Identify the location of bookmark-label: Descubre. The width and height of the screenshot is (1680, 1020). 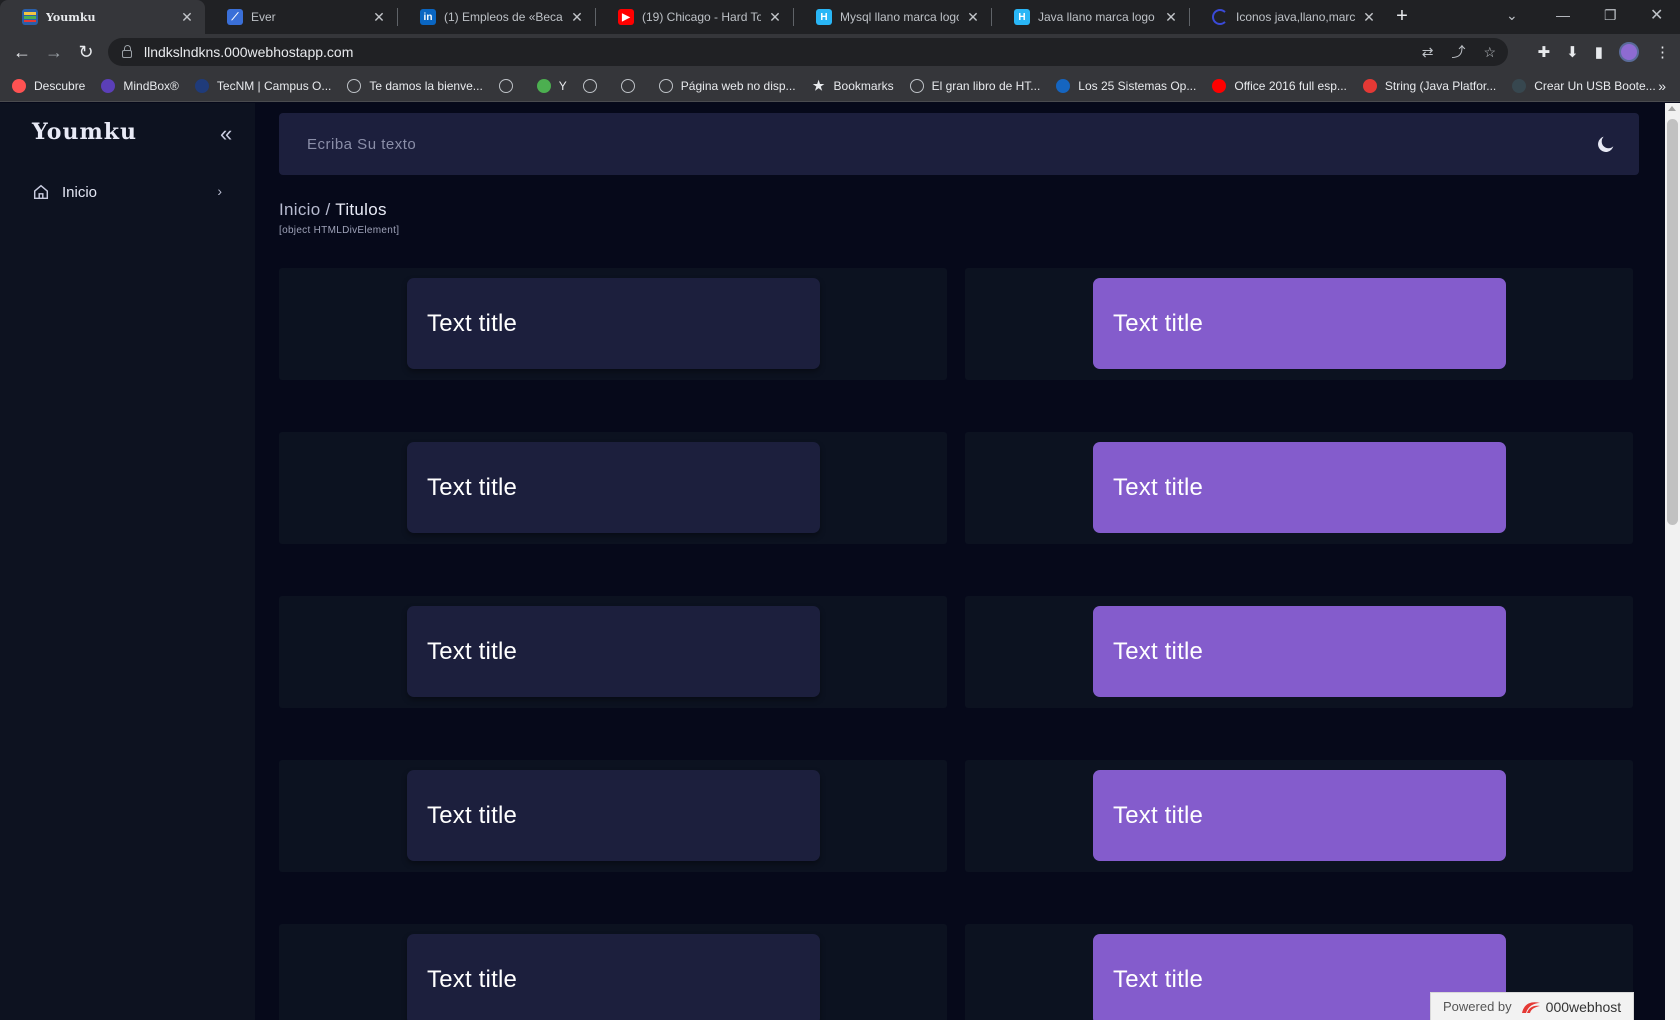
(60, 85).